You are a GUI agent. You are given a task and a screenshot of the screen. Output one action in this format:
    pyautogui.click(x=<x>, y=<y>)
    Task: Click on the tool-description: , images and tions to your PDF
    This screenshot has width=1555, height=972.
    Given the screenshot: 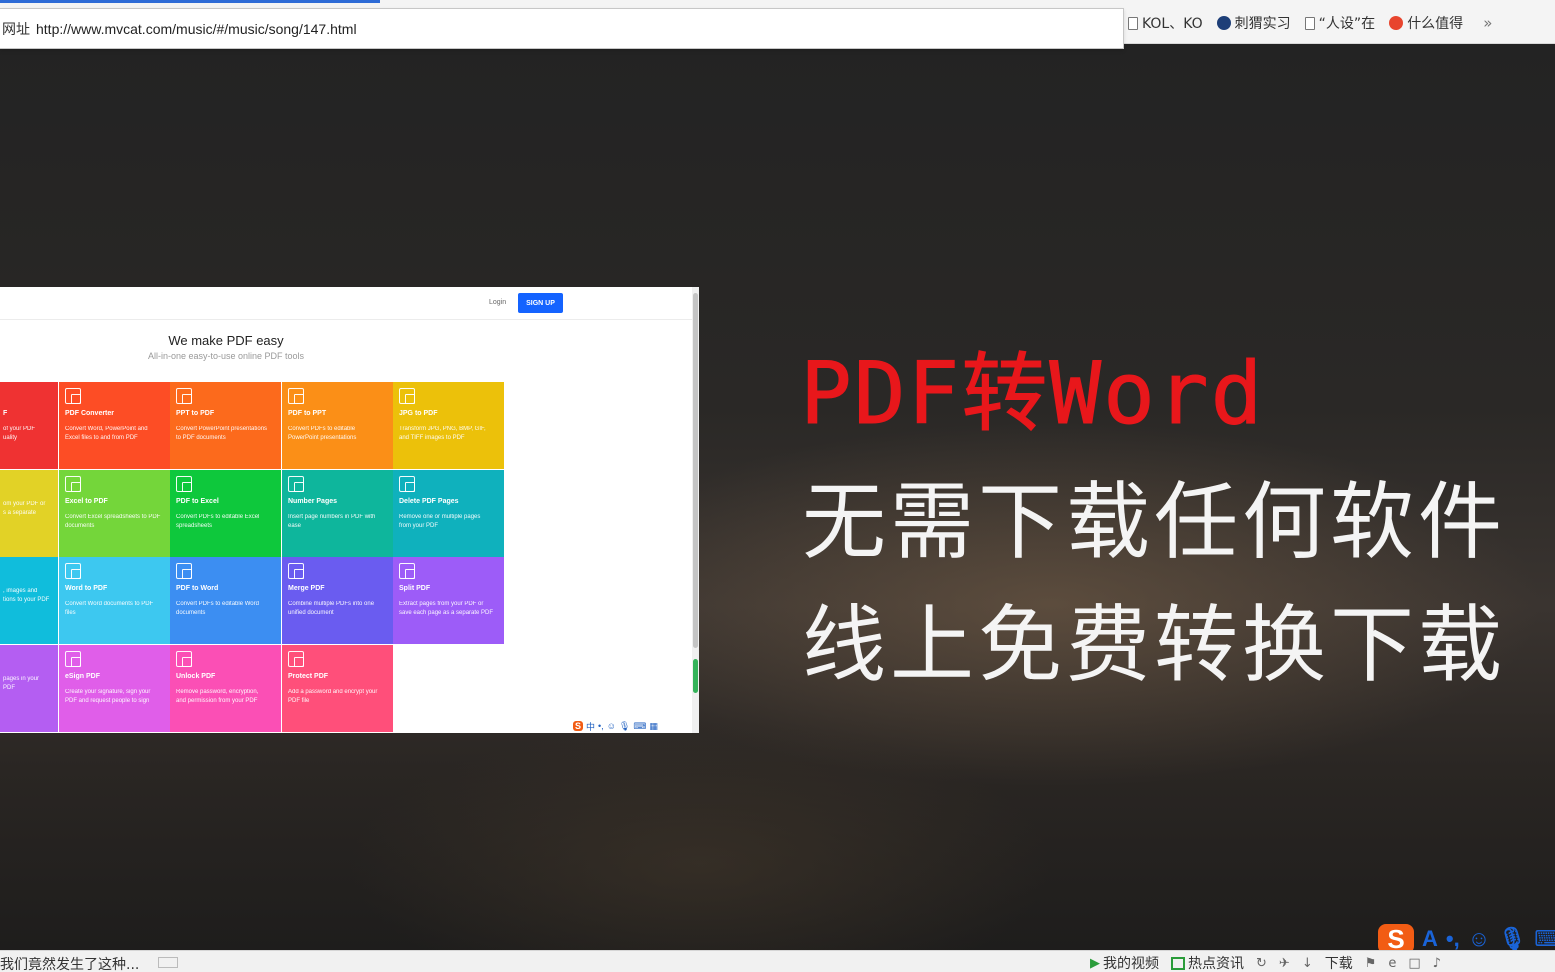 What is the action you would take?
    pyautogui.click(x=26, y=595)
    